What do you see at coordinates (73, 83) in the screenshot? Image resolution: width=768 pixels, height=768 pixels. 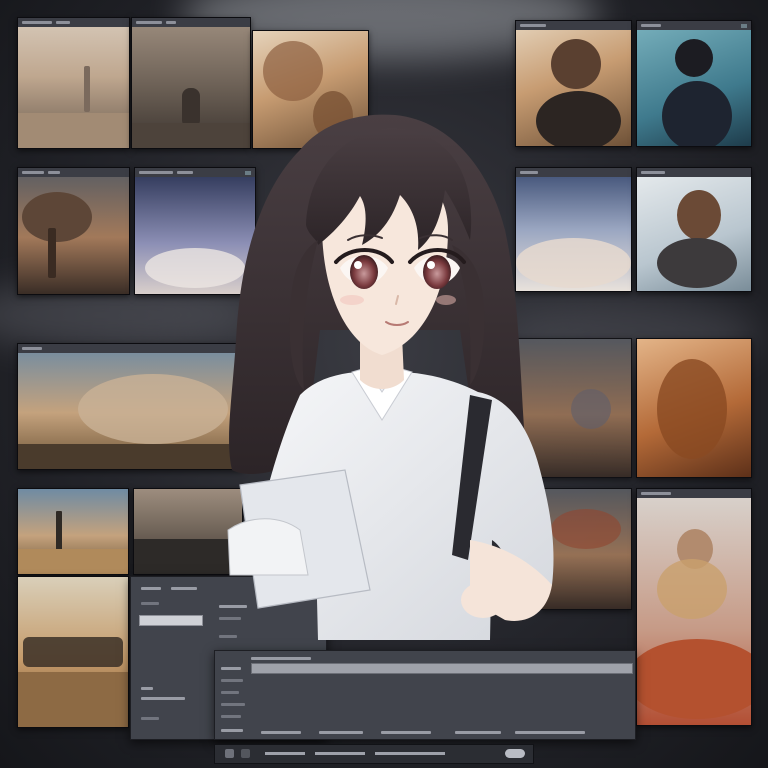 I see `image-tile-cityscape` at bounding box center [73, 83].